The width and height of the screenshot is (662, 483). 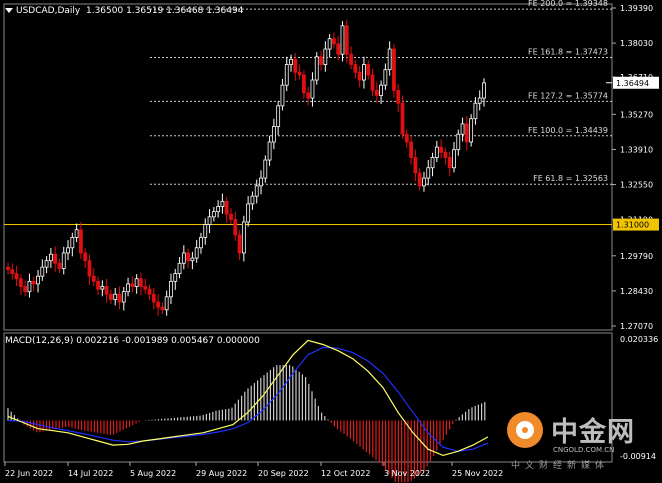 I want to click on date-tick-label: 22 Jun 2022, so click(x=29, y=473).